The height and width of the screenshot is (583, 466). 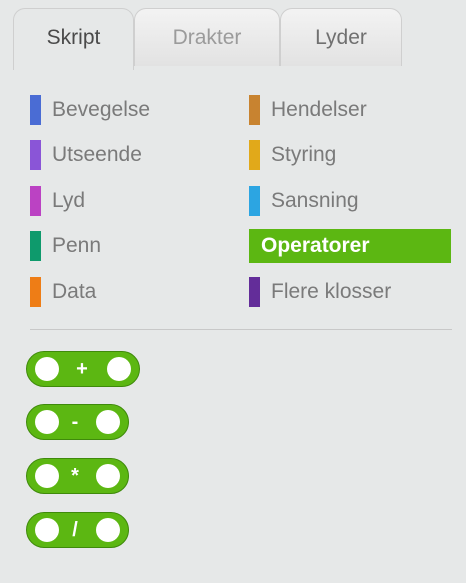 What do you see at coordinates (73, 39) in the screenshot?
I see `tab-scripts: Skript` at bounding box center [73, 39].